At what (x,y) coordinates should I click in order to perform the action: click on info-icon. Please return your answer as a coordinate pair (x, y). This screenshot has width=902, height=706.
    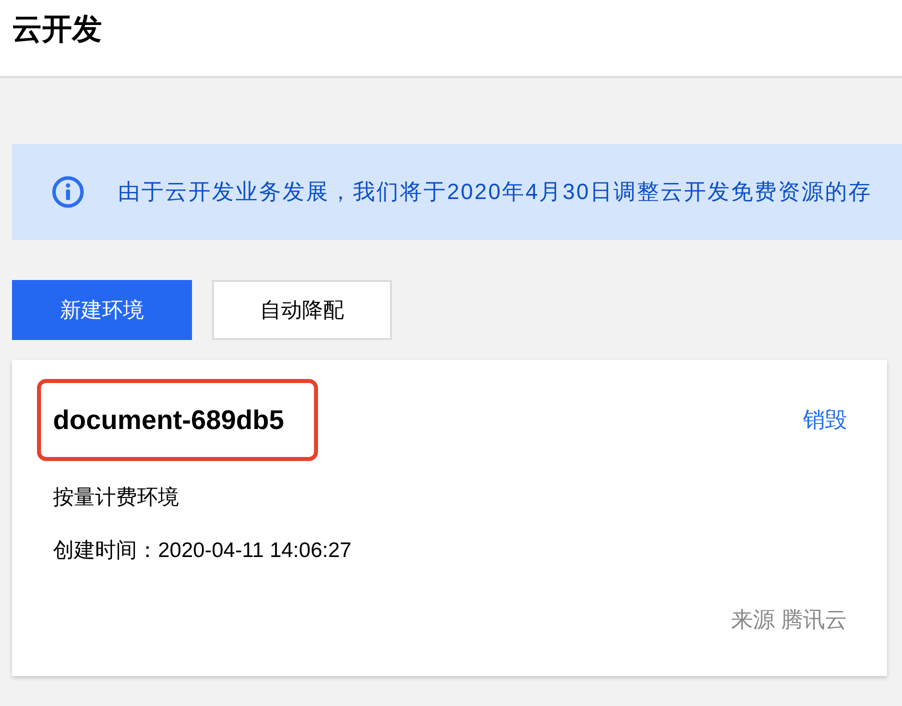
    Looking at the image, I should click on (68, 192).